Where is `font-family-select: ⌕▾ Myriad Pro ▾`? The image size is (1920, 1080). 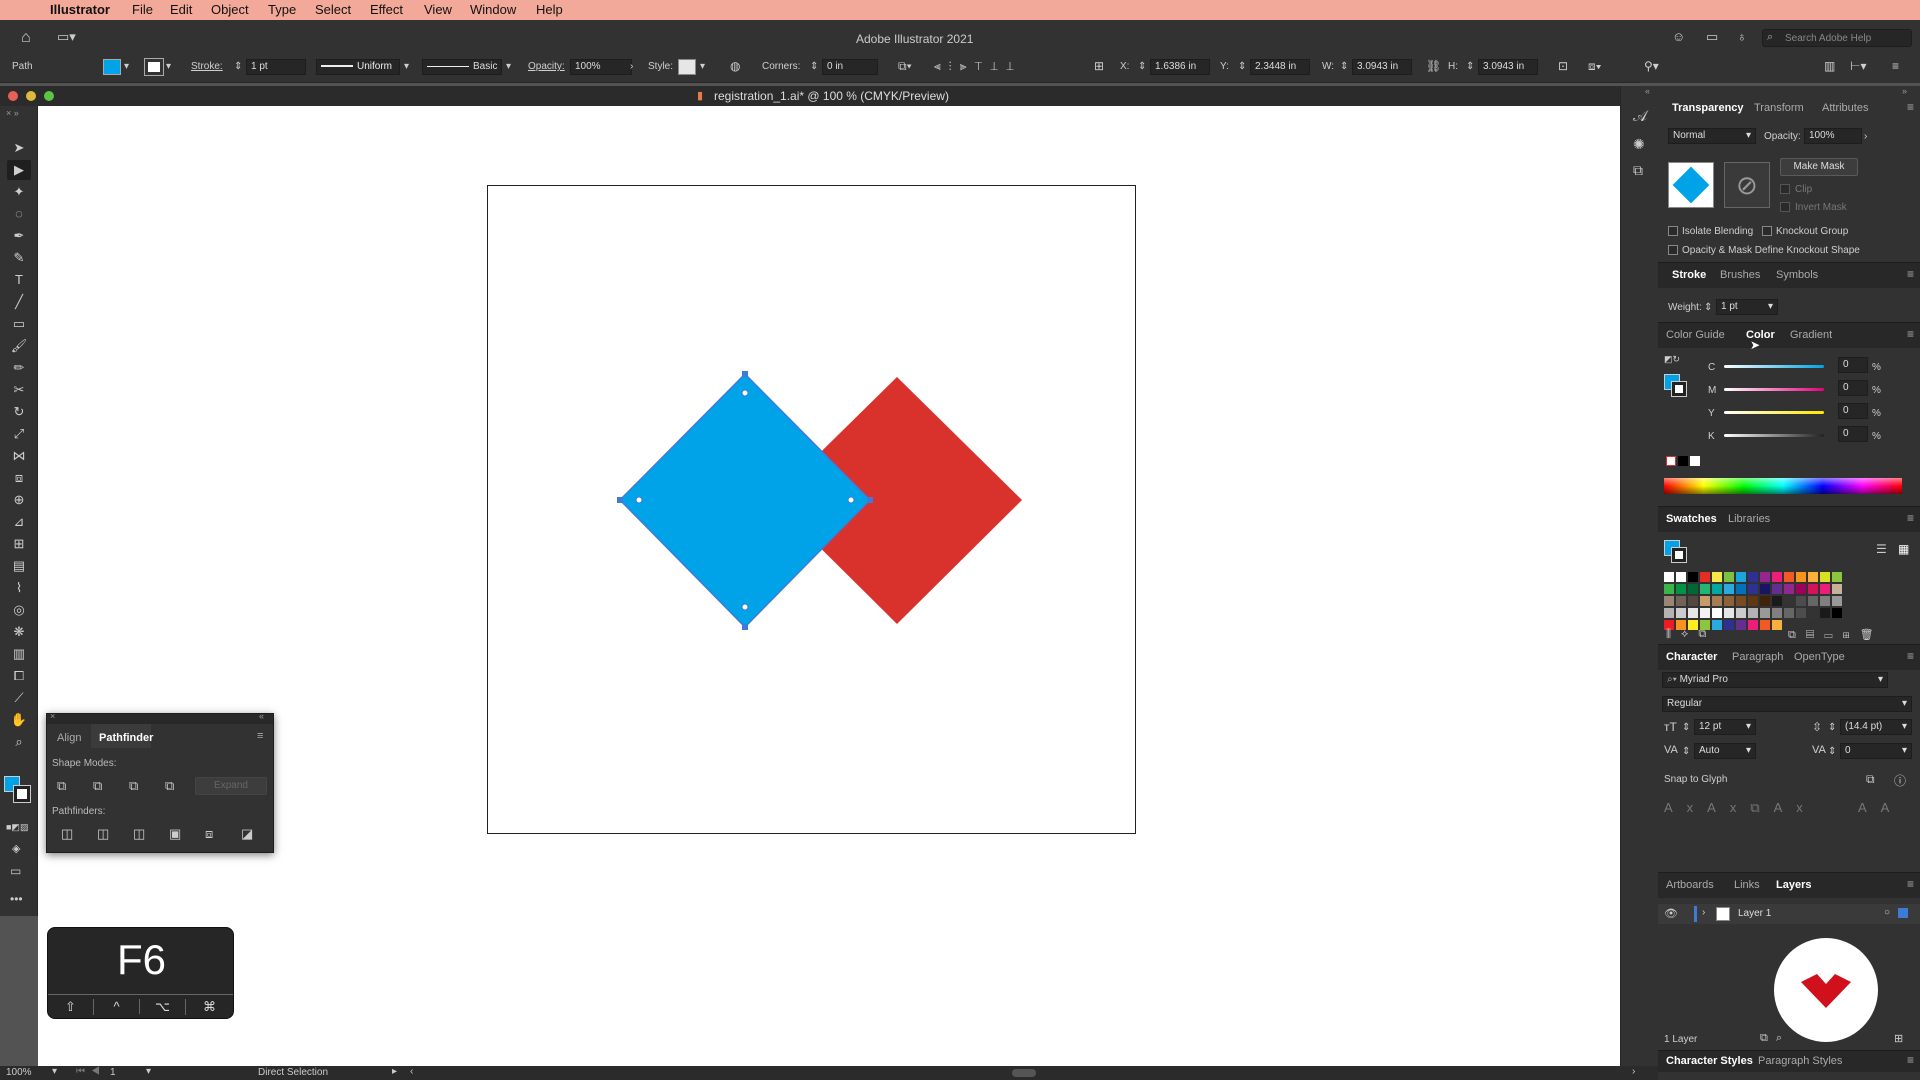 font-family-select: ⌕▾ Myriad Pro ▾ is located at coordinates (1775, 680).